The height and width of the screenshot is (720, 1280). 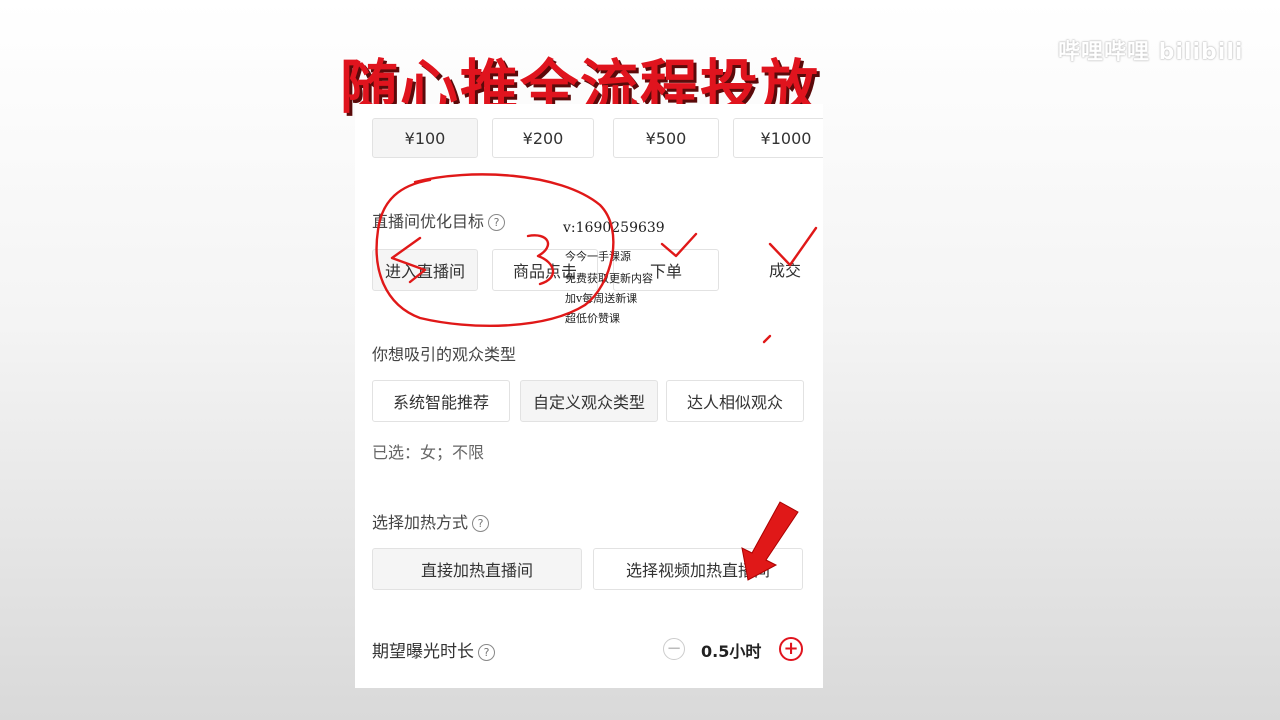 What do you see at coordinates (778, 269) in the screenshot?
I see `goal-option-deal: 成交` at bounding box center [778, 269].